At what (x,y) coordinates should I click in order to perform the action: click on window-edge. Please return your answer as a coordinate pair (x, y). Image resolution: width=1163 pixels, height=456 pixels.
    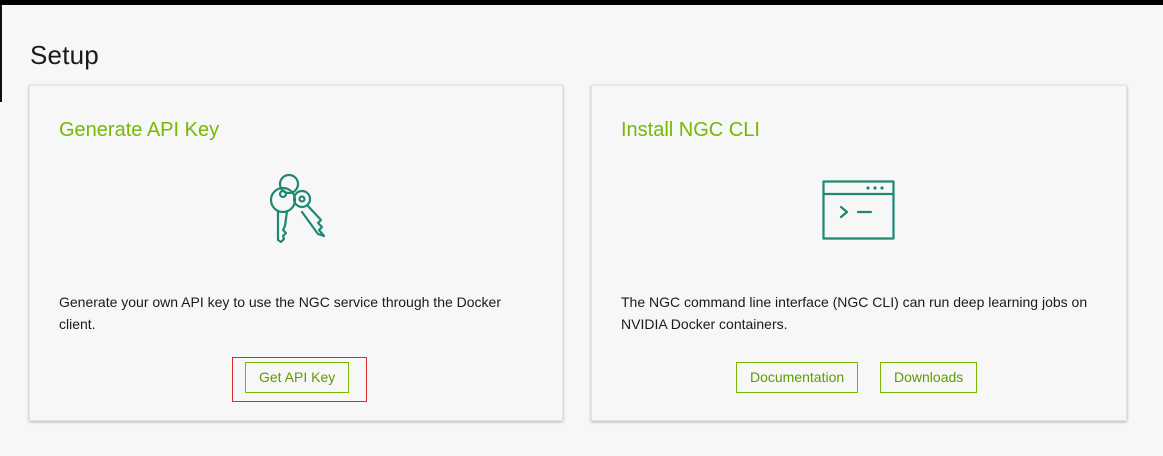
    Looking at the image, I should click on (1, 53).